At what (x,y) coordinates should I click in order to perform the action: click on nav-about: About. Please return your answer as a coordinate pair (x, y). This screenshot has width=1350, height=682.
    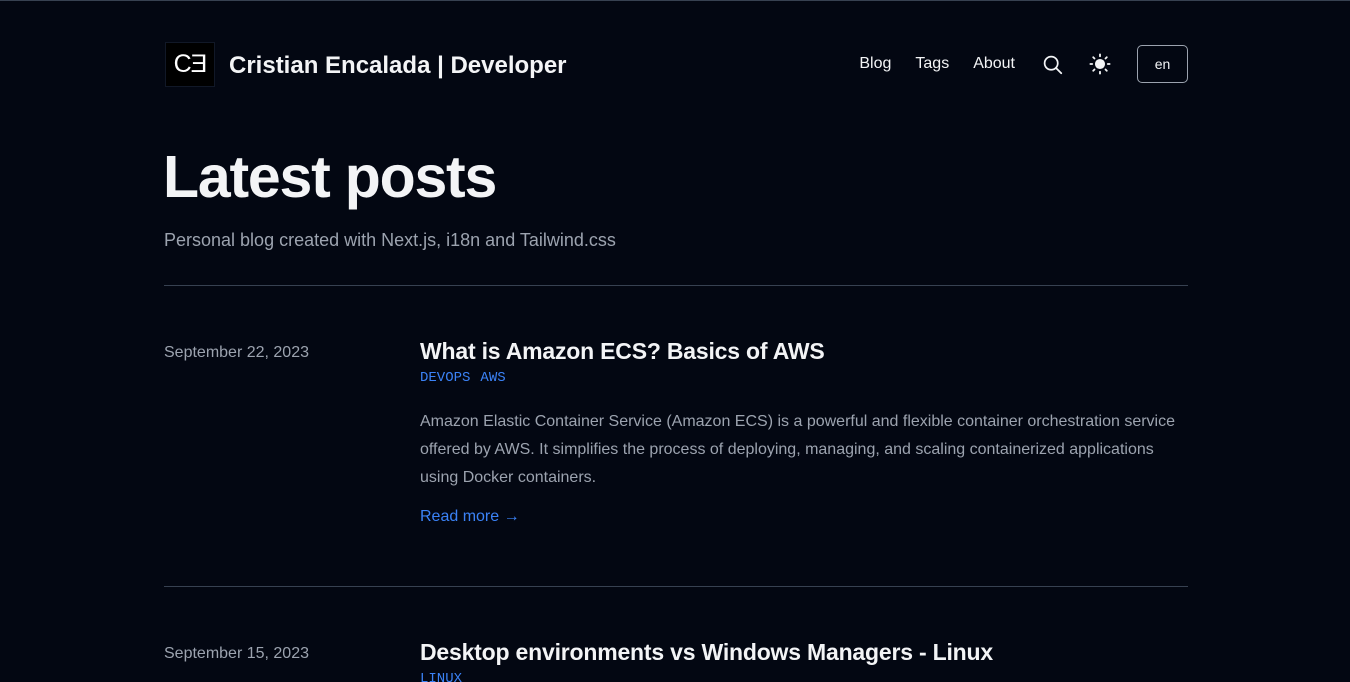
    Looking at the image, I should click on (994, 64).